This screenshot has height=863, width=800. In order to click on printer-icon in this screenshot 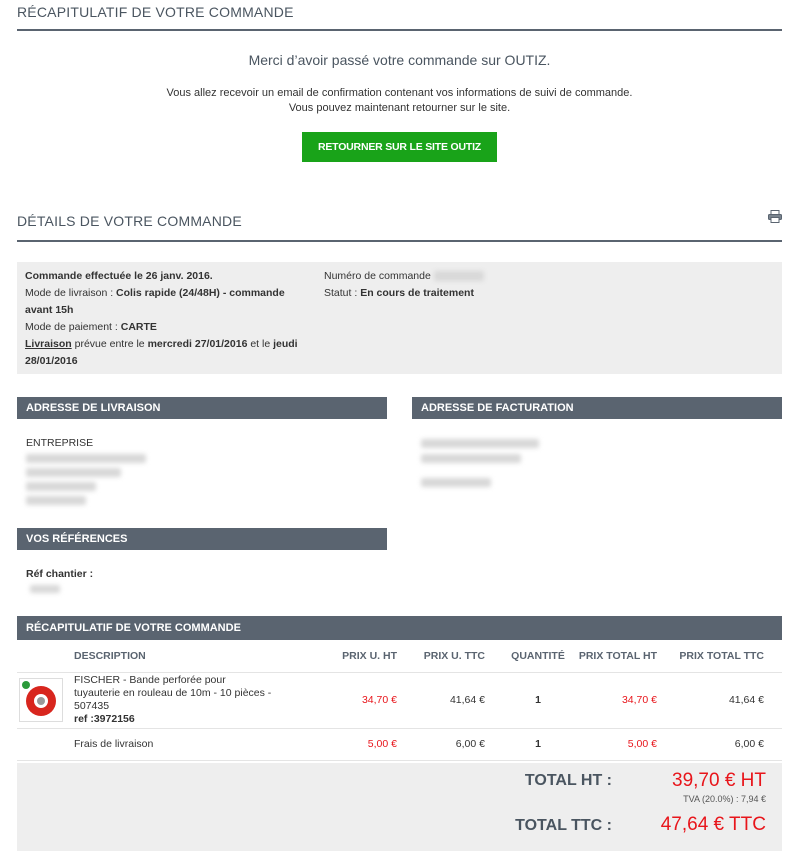, I will do `click(775, 216)`.